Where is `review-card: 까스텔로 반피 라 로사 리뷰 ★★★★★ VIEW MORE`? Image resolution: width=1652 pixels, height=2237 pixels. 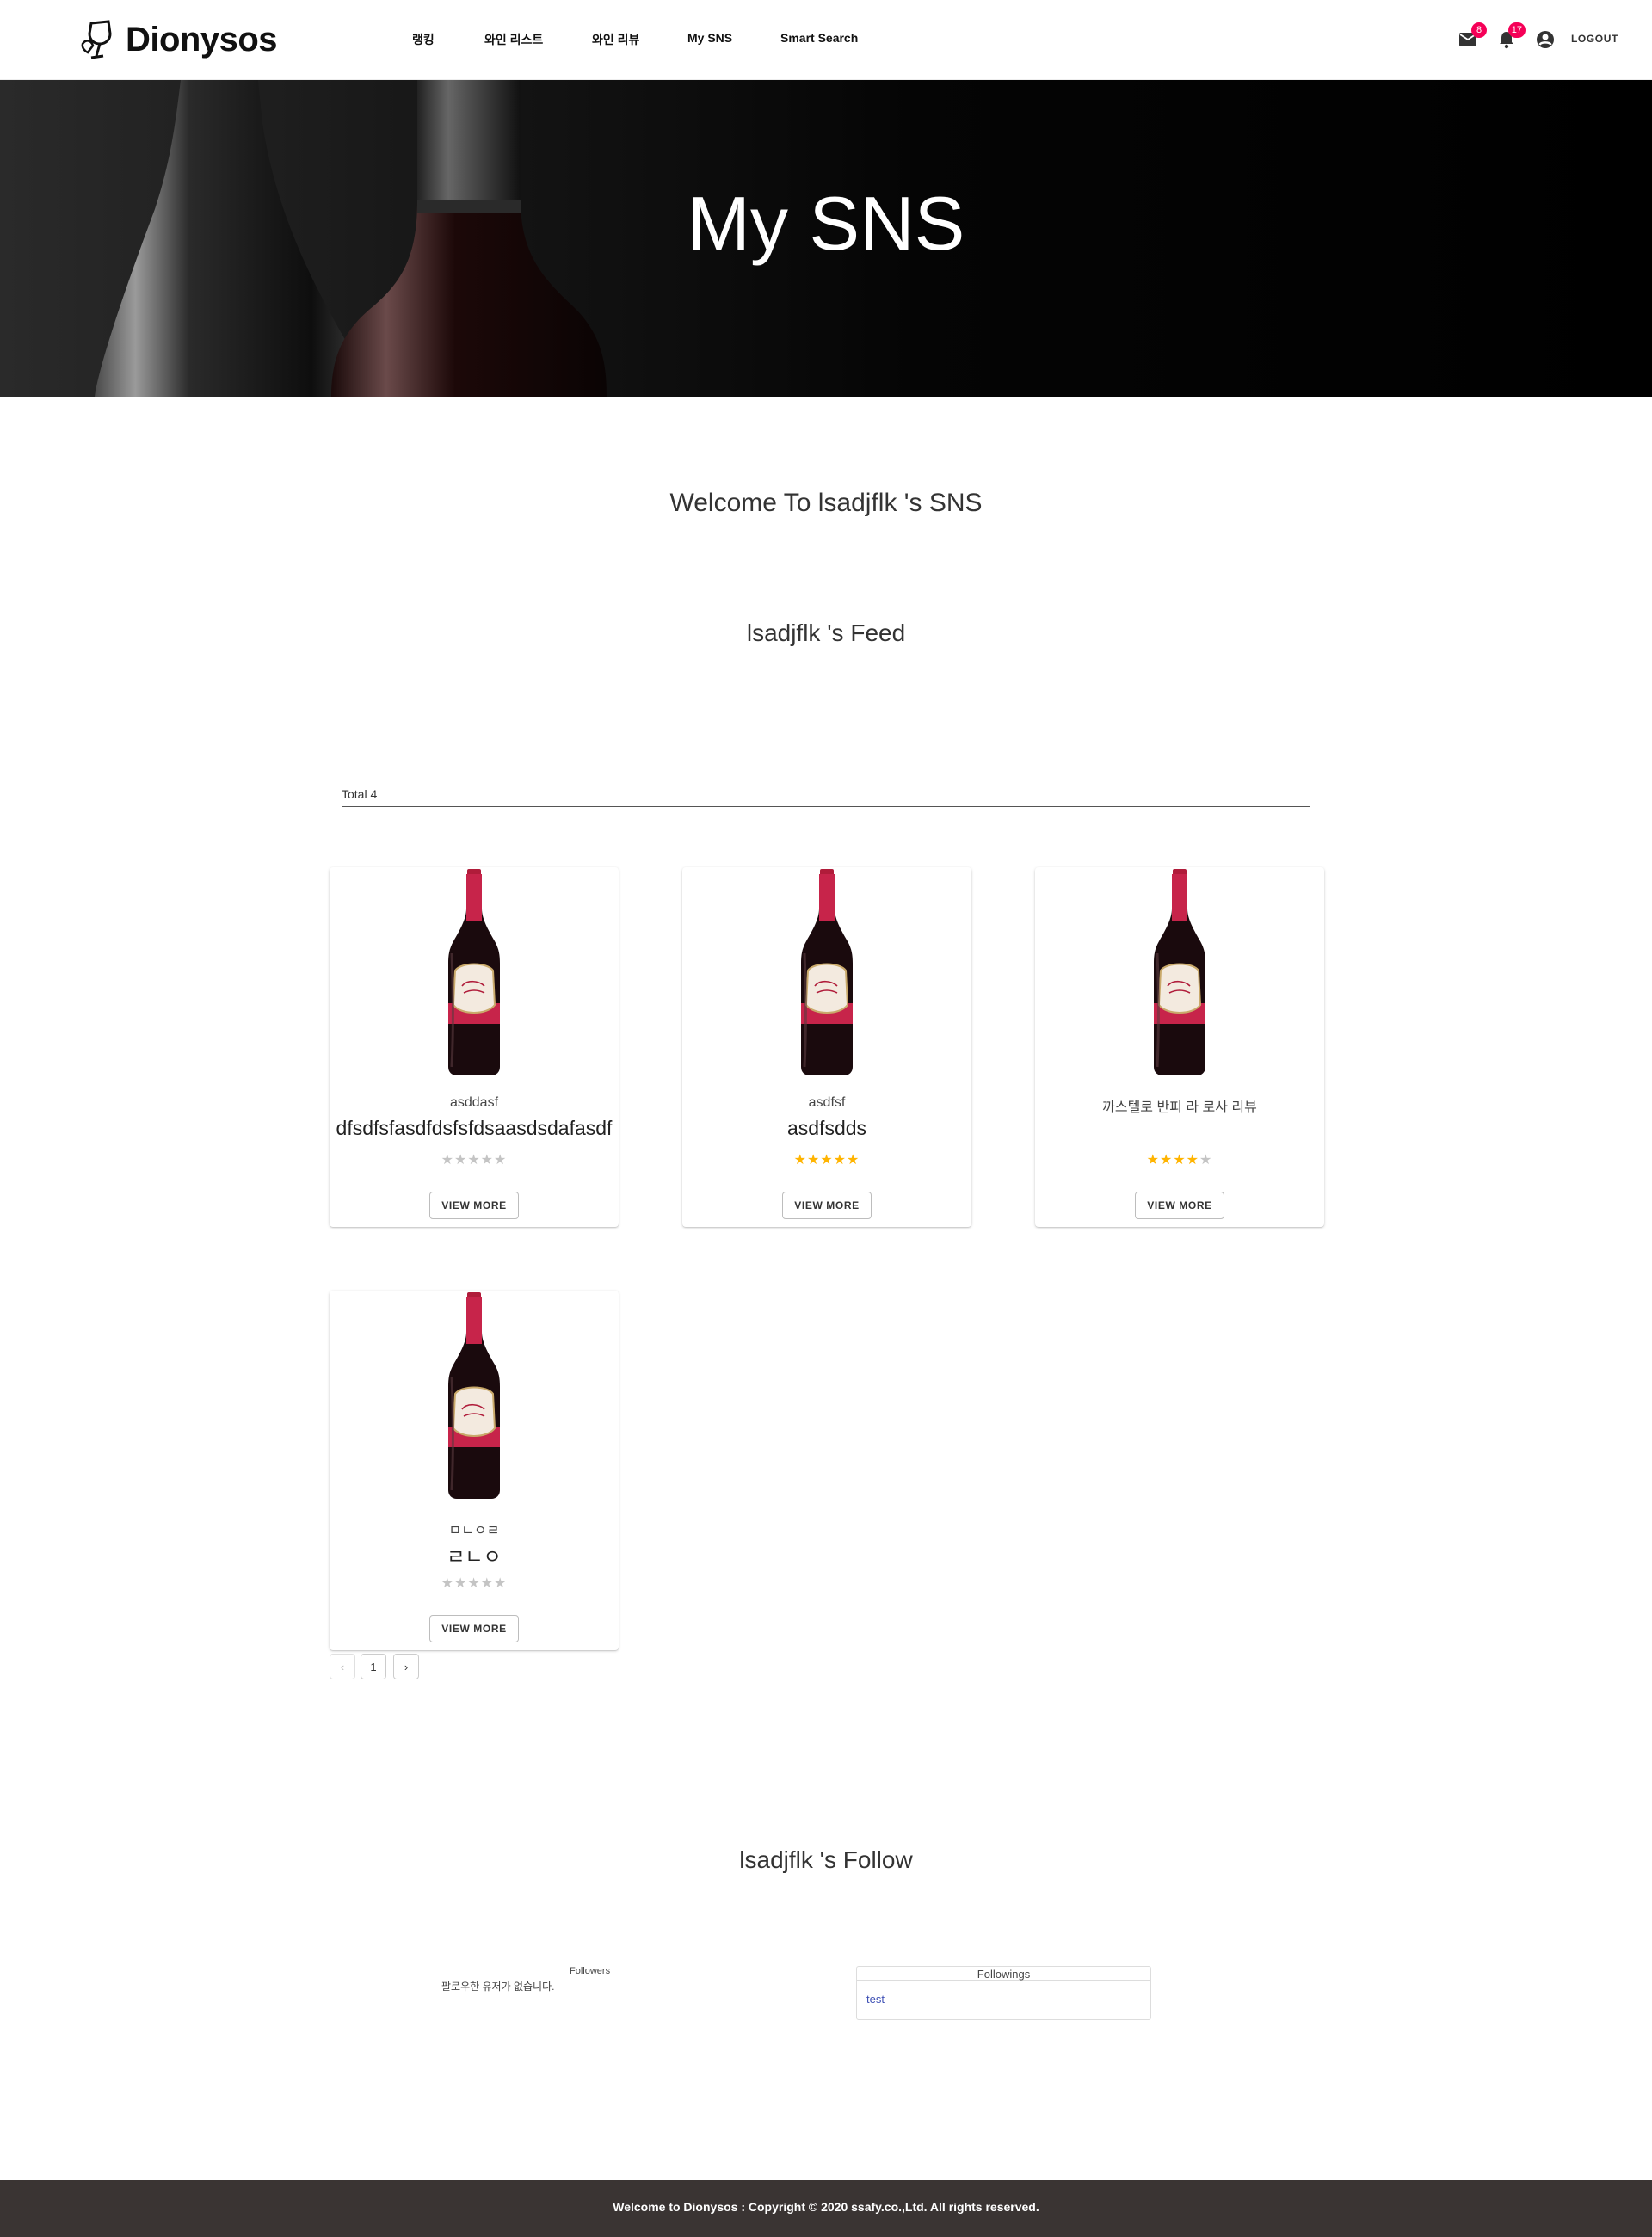
review-card: 까스텔로 반피 라 로사 리뷰 ★★★★★ VIEW MORE is located at coordinates (1179, 1047).